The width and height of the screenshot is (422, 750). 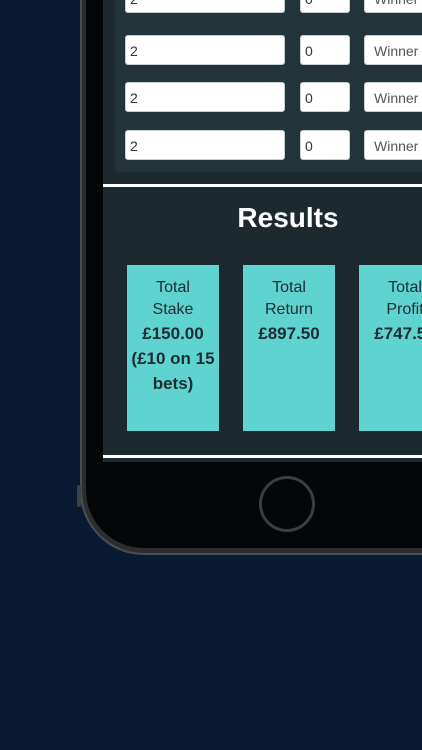 I want to click on phone-side-button, so click(x=79, y=496).